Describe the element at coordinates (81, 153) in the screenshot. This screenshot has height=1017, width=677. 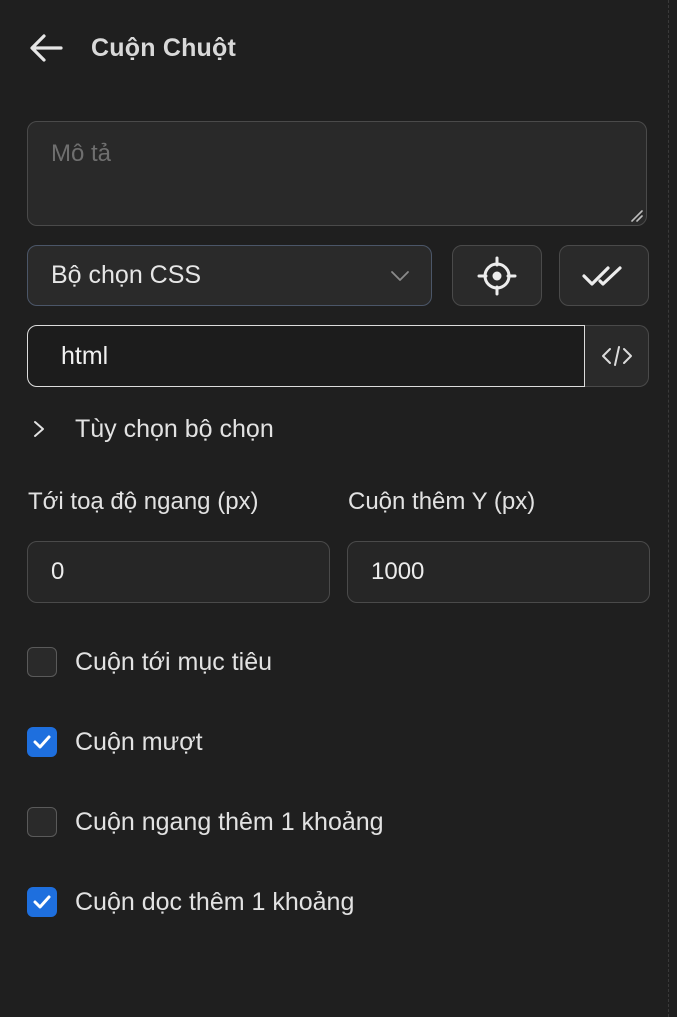
I see `description-placeholder: Mô tả` at that location.